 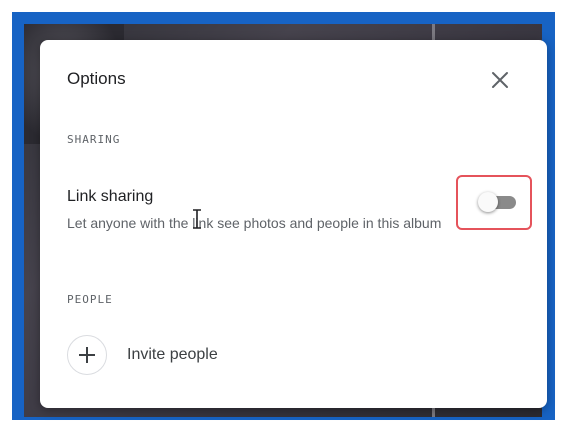 I want to click on plus-icon, so click(x=87, y=355).